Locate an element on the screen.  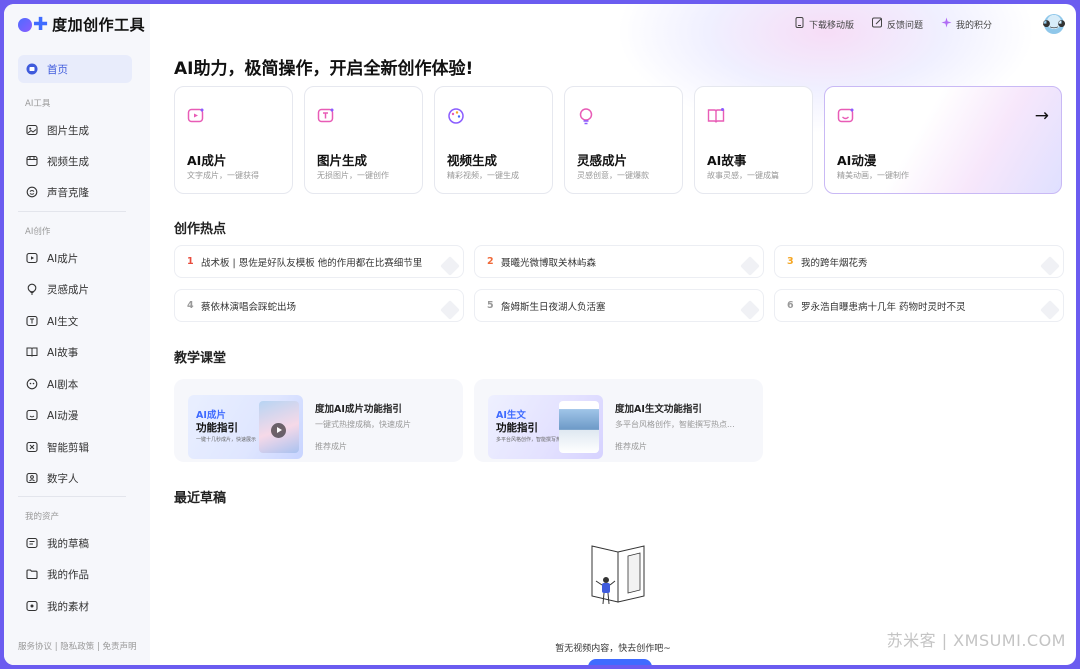
sidebar-item-video-gen: 视频生成 is located at coordinates (75, 161).